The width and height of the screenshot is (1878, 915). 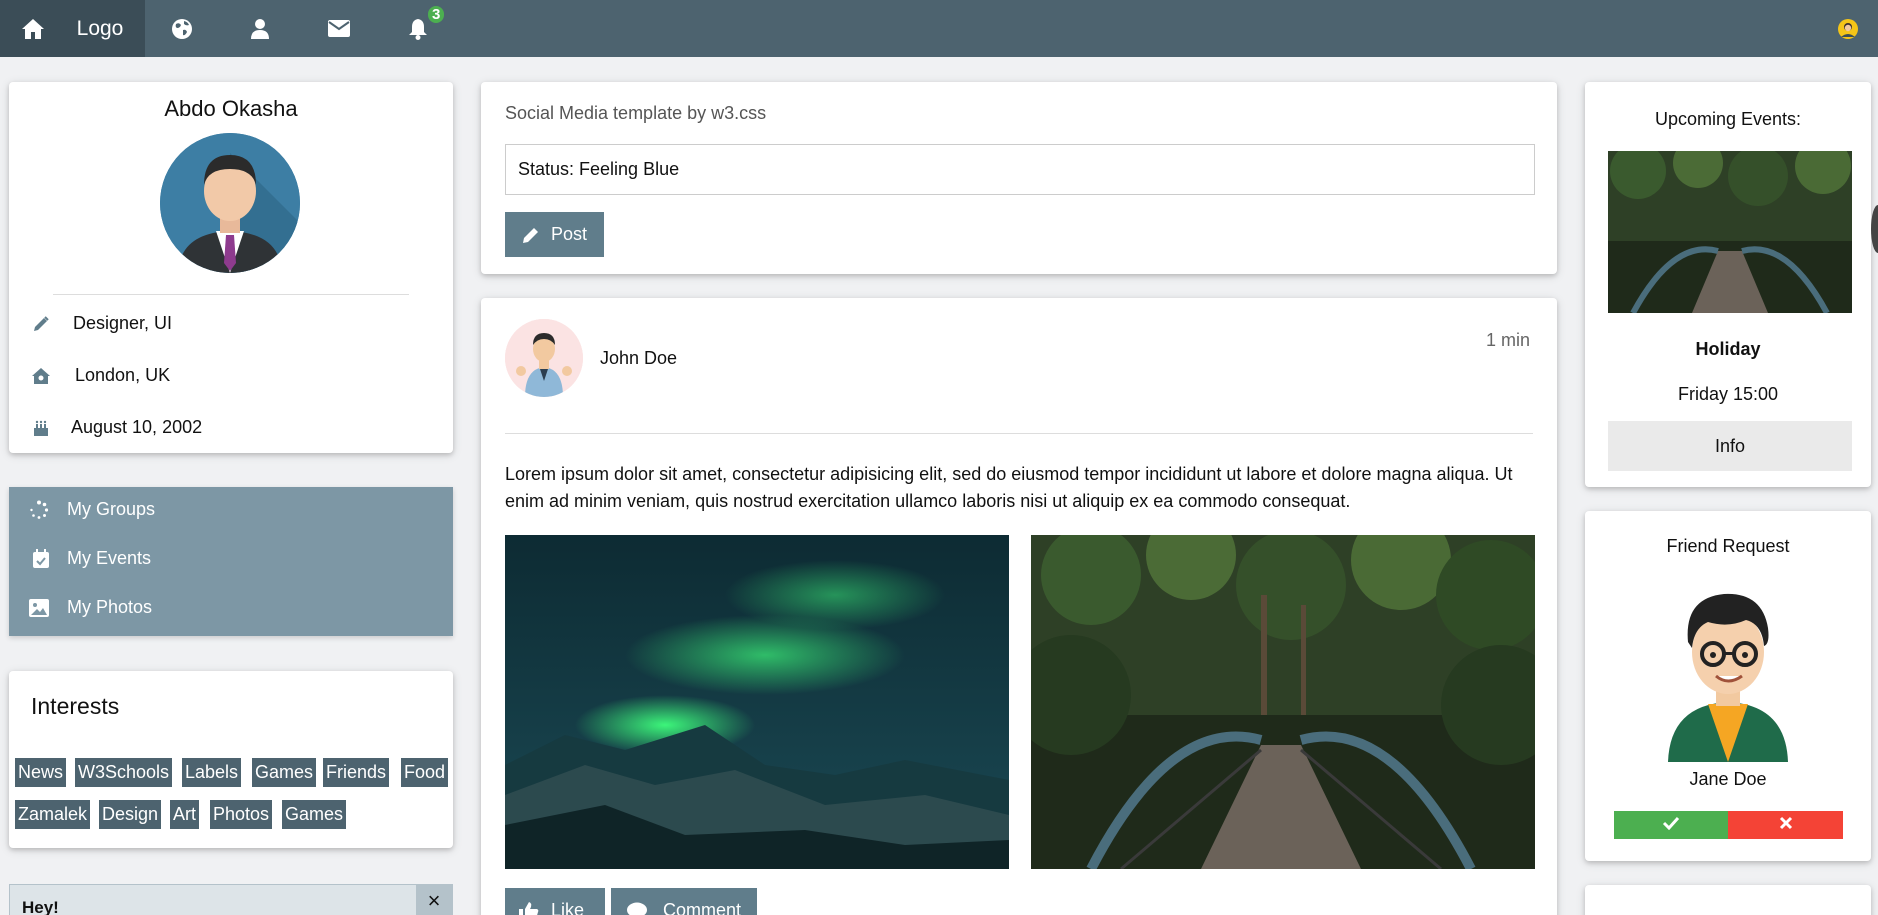 I want to click on status-input, so click(x=1020, y=169).